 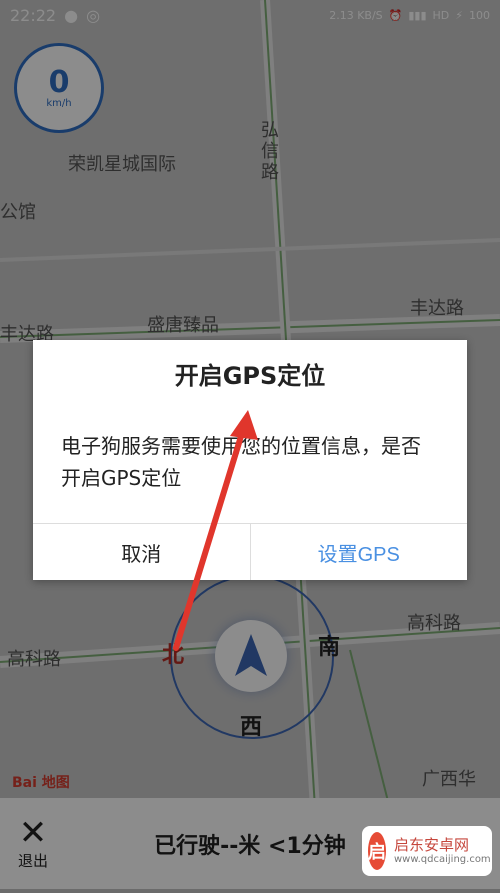 What do you see at coordinates (432, 845) in the screenshot?
I see `watermark-brand: 启东安卓网` at bounding box center [432, 845].